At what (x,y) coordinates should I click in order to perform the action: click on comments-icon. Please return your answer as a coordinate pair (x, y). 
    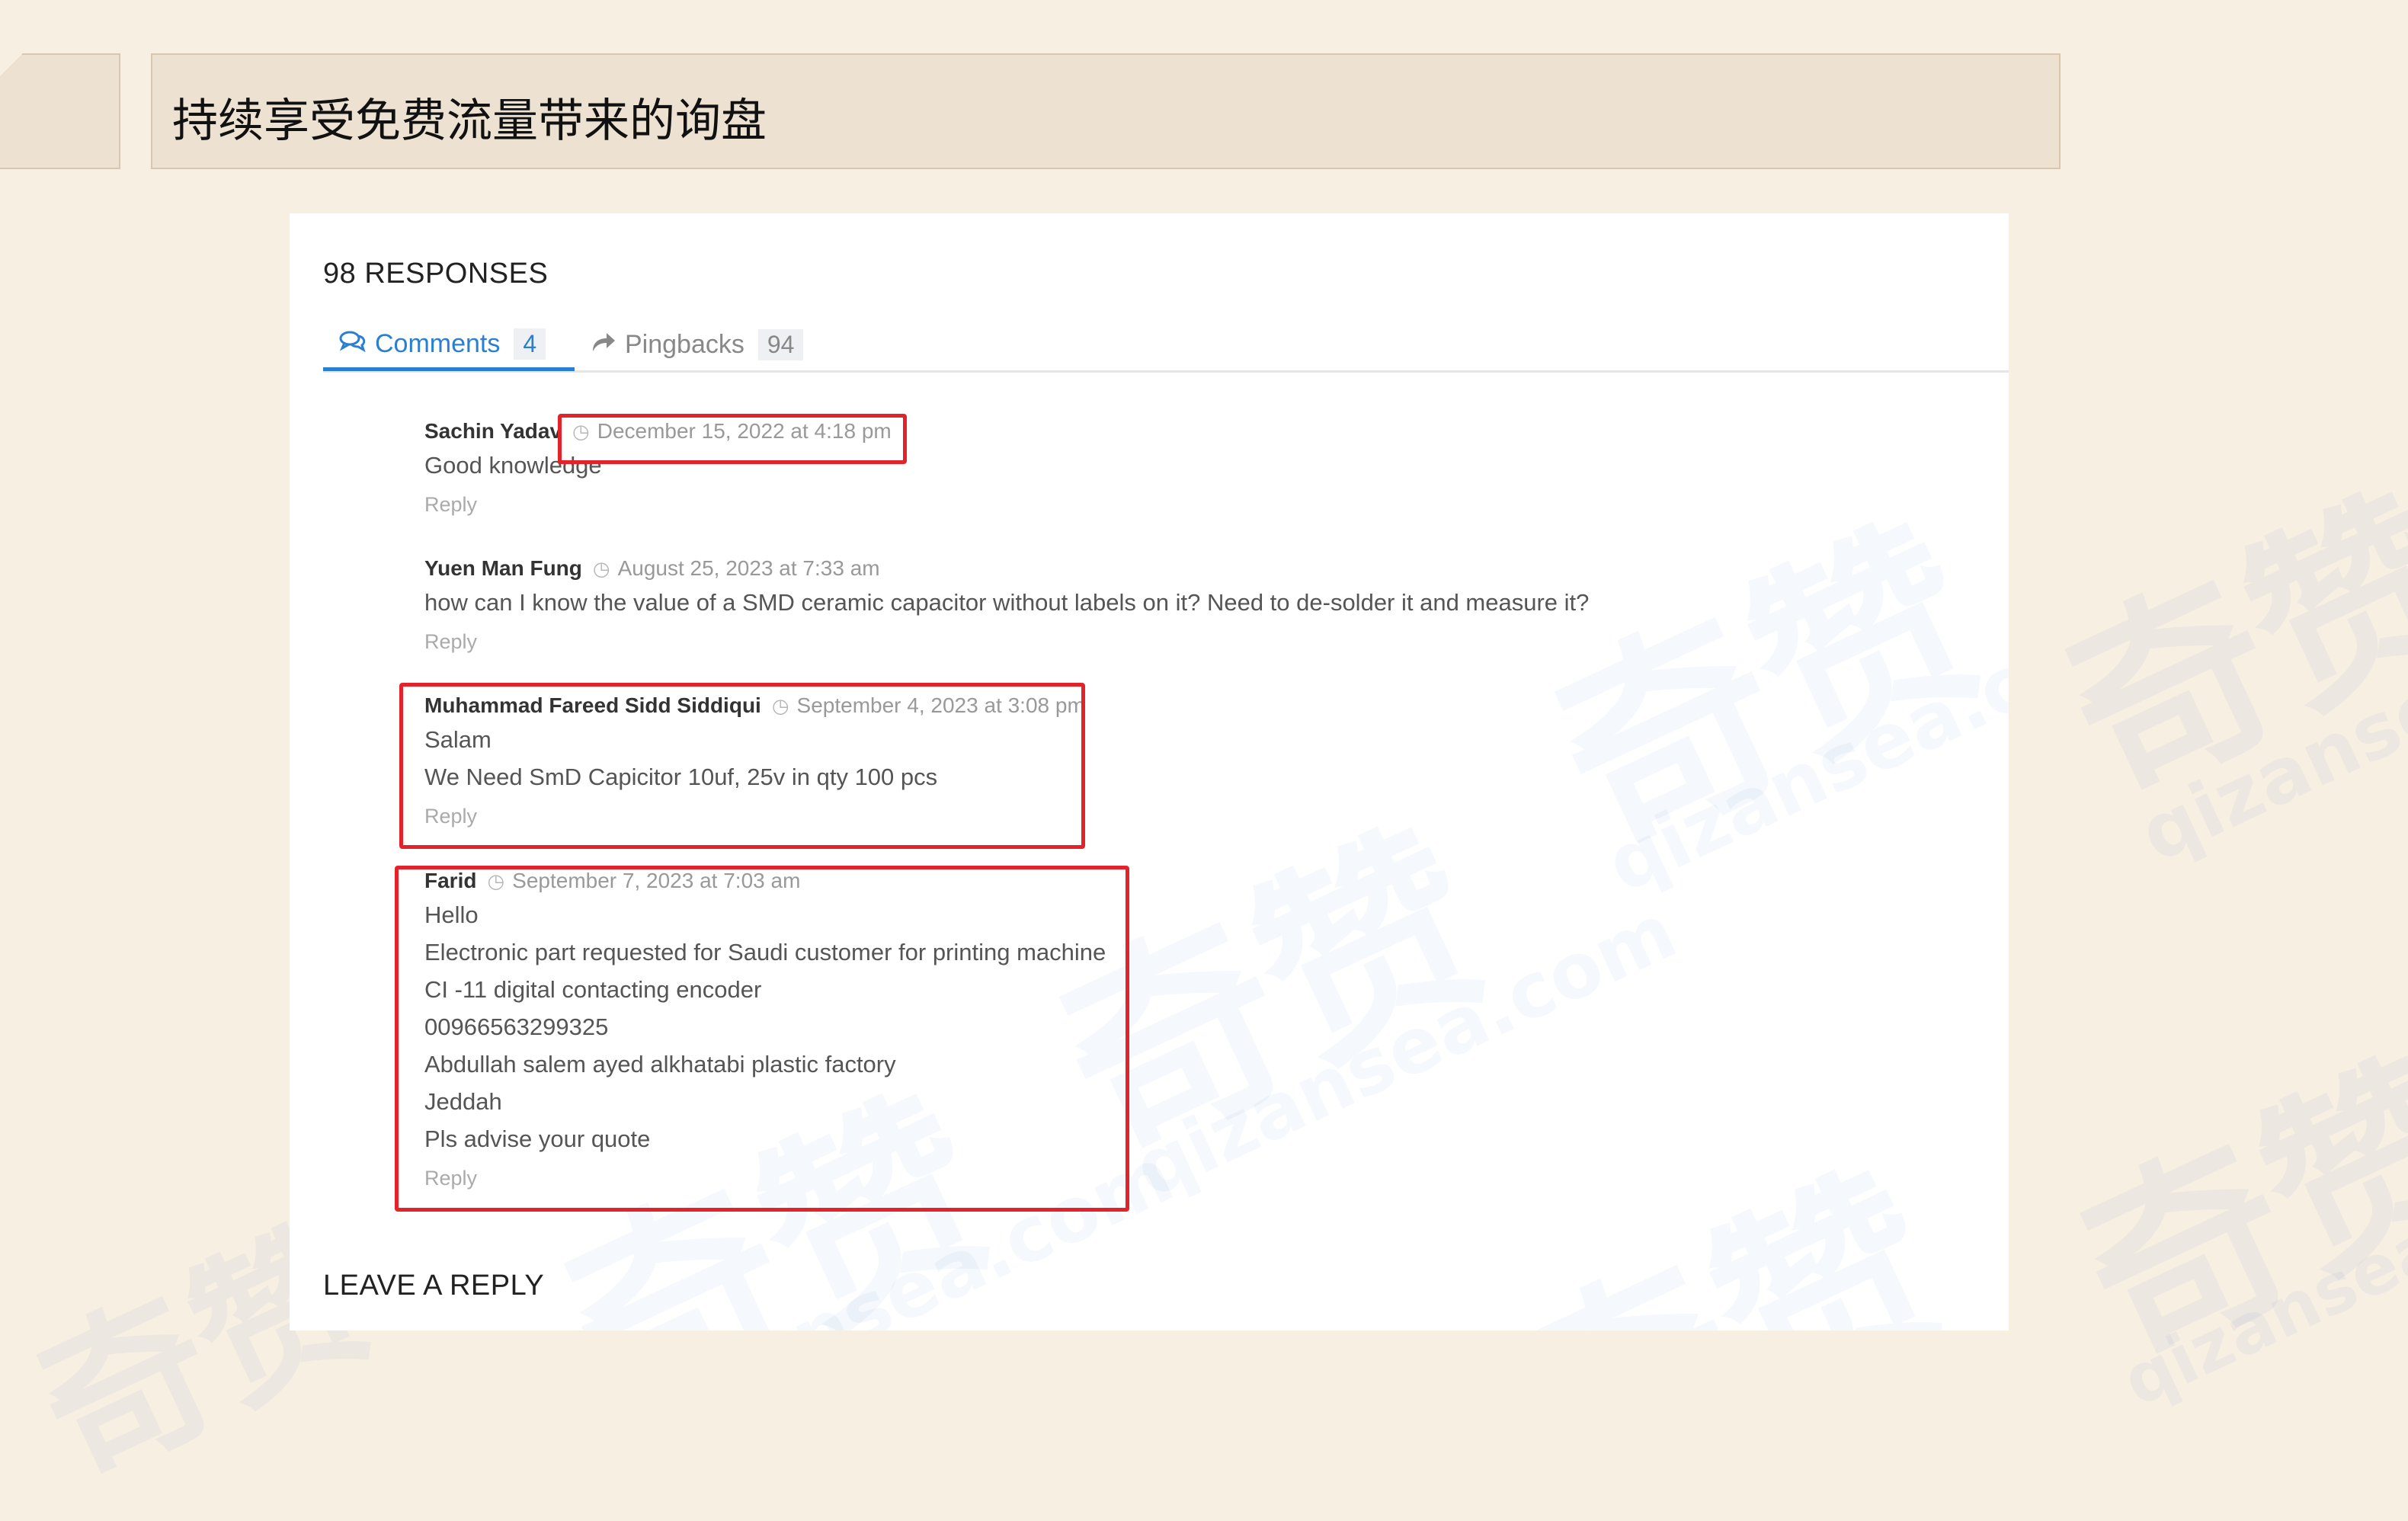
    Looking at the image, I should click on (352, 344).